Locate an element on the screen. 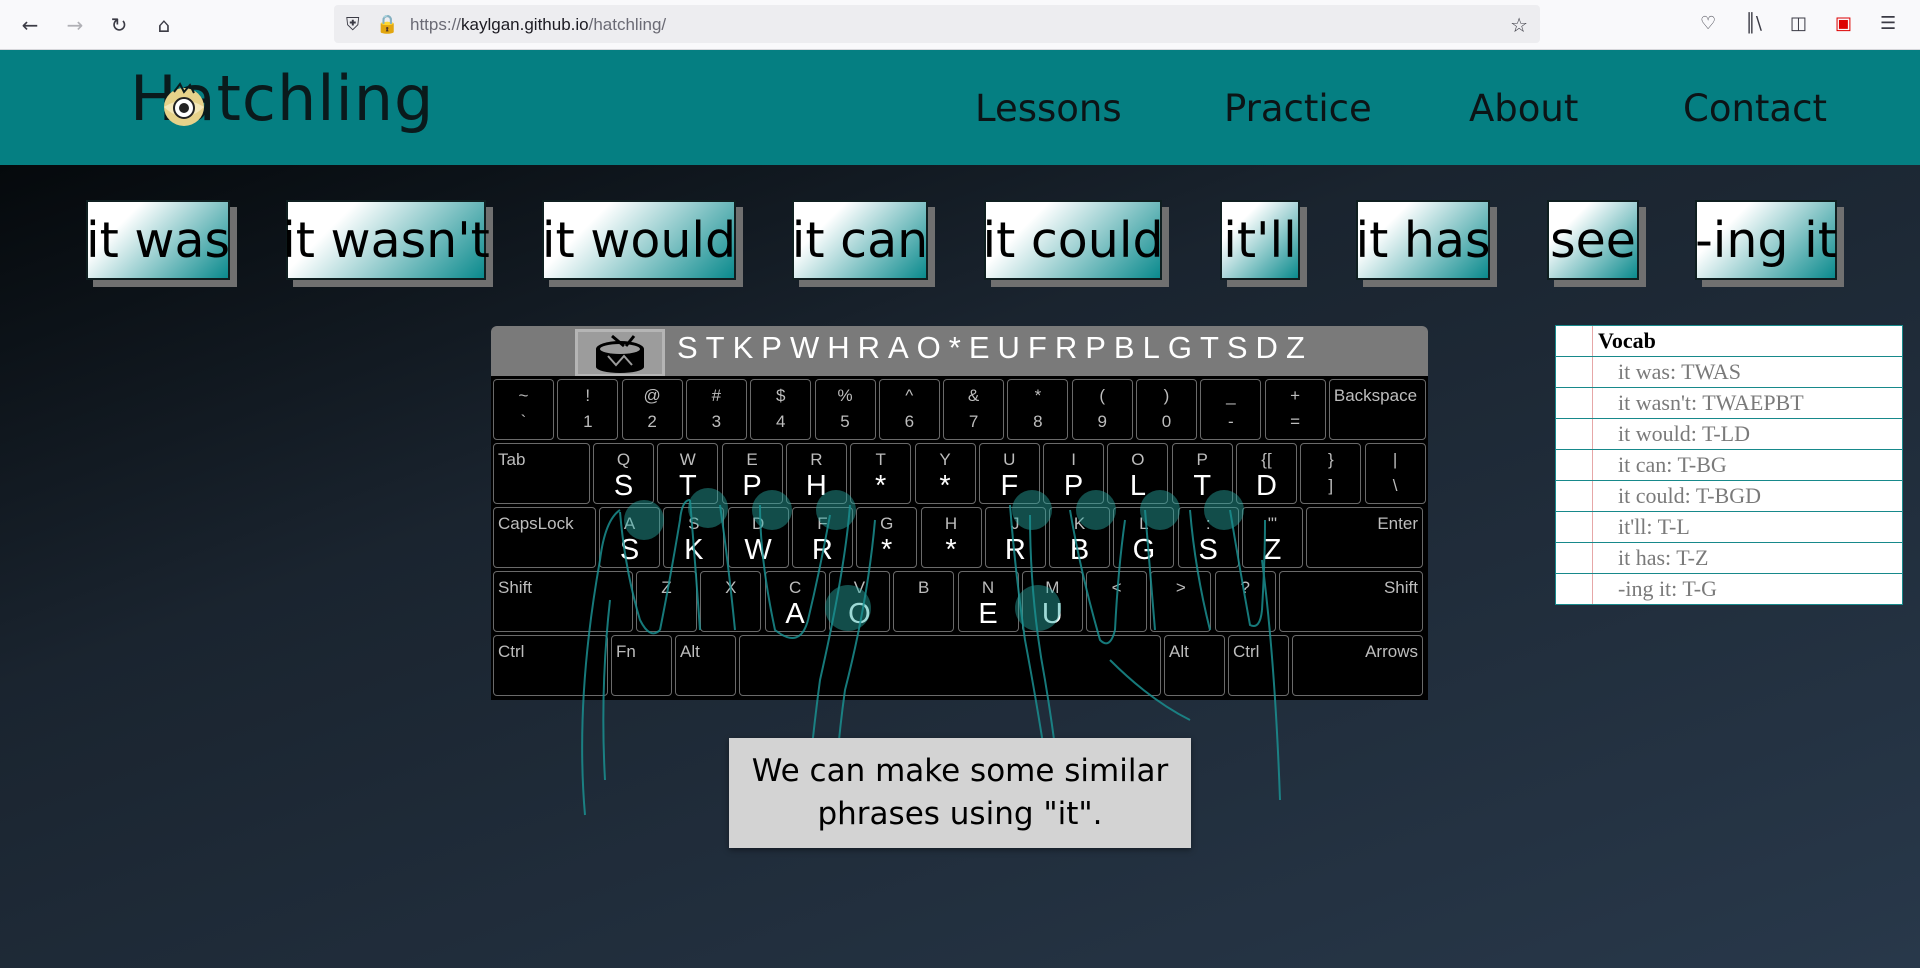 The image size is (1920, 968). phrase-card: it could is located at coordinates (1075, 243).